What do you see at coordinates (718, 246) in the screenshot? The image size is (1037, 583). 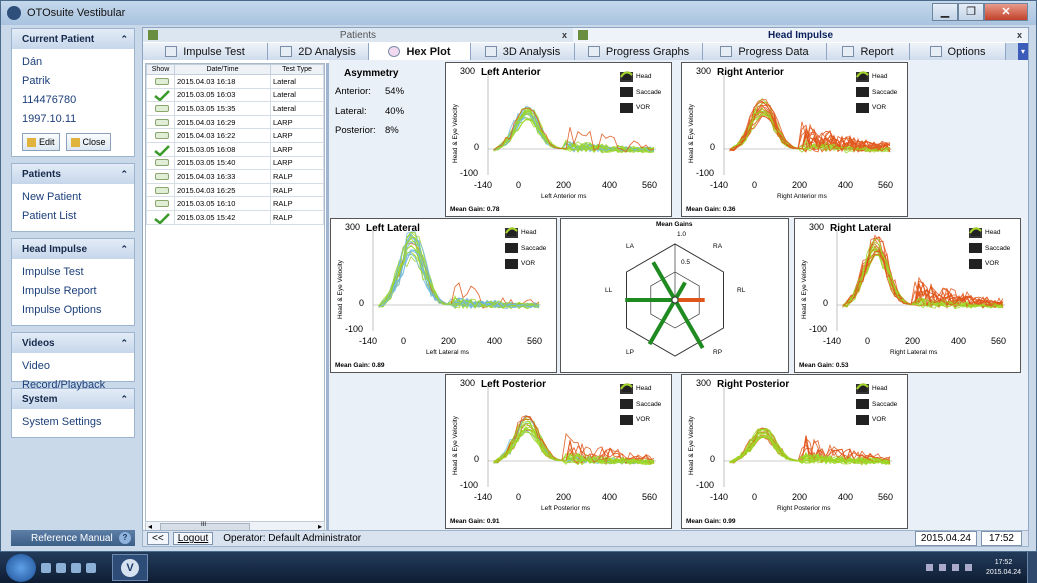 I see `hex-label-ra: RA` at bounding box center [718, 246].